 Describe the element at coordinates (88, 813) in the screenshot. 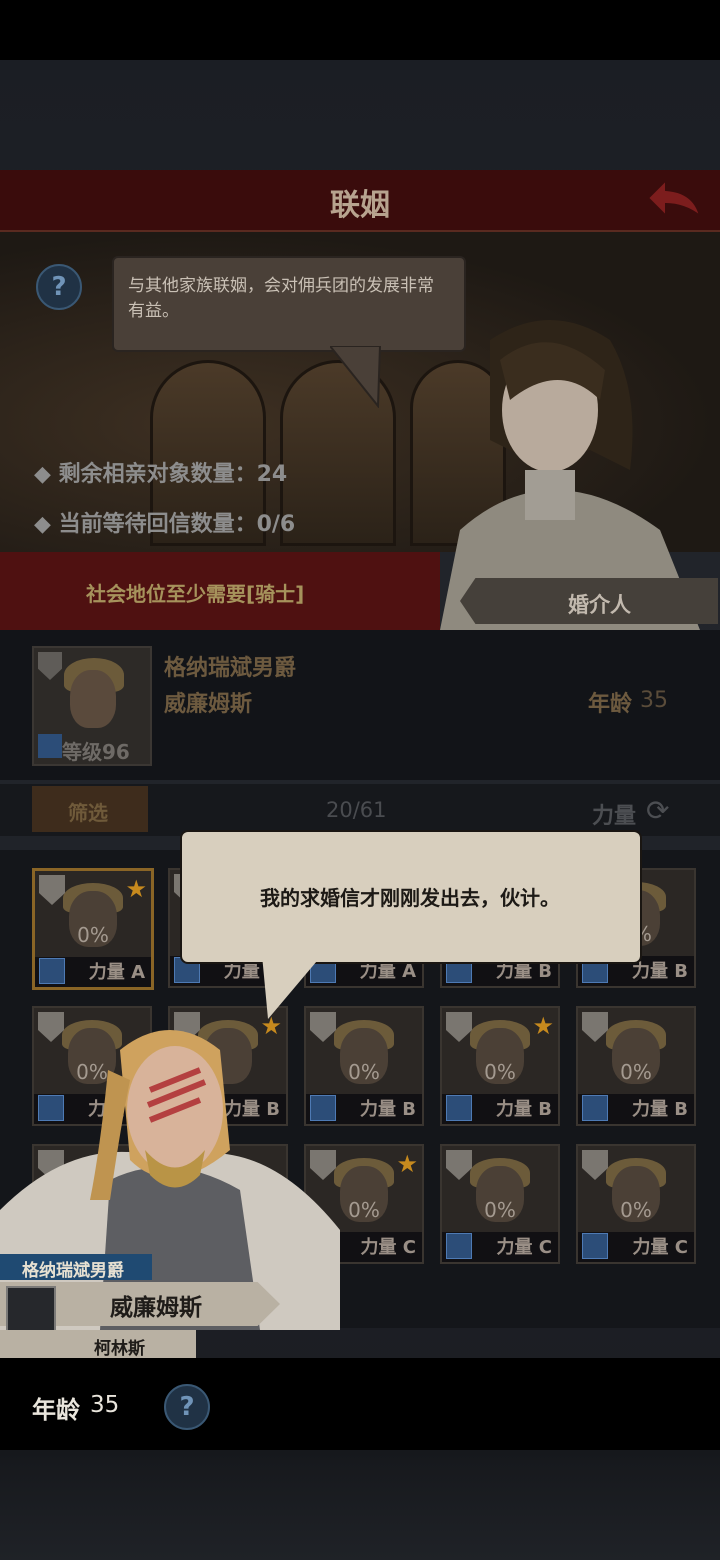

I see `filter-label: 筛选` at that location.